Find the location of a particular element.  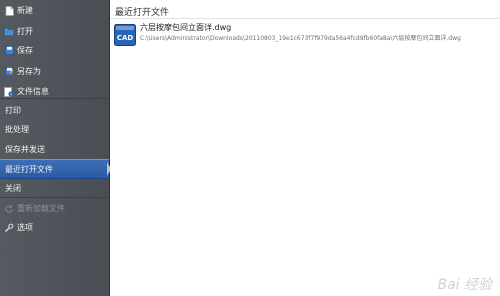

sidebar-item-label: 批处理 is located at coordinates (17, 129).